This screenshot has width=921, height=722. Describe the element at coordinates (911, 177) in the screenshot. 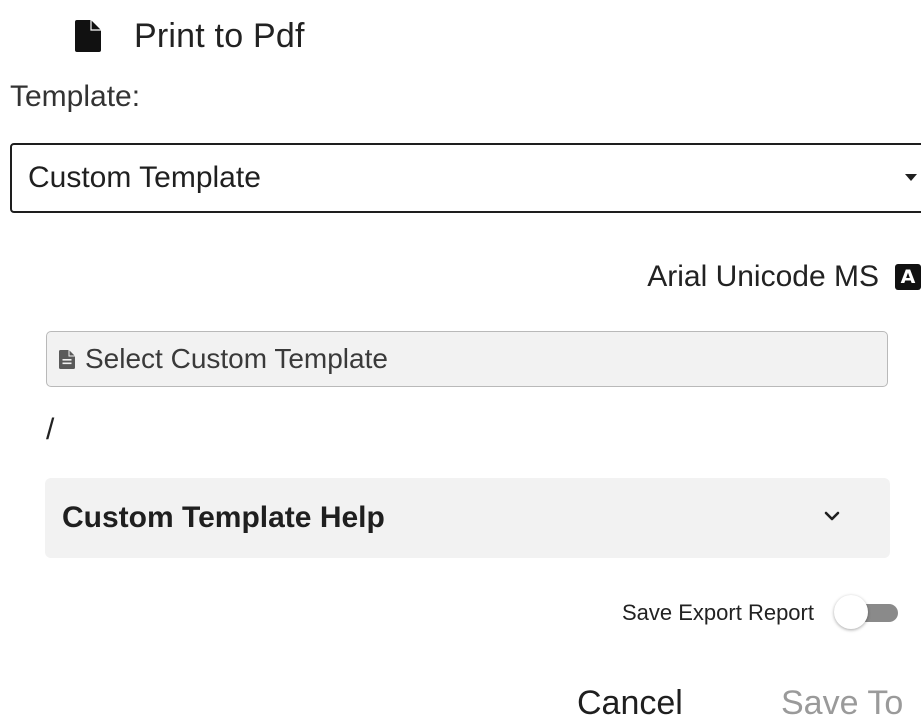

I see `caret-down-icon` at that location.